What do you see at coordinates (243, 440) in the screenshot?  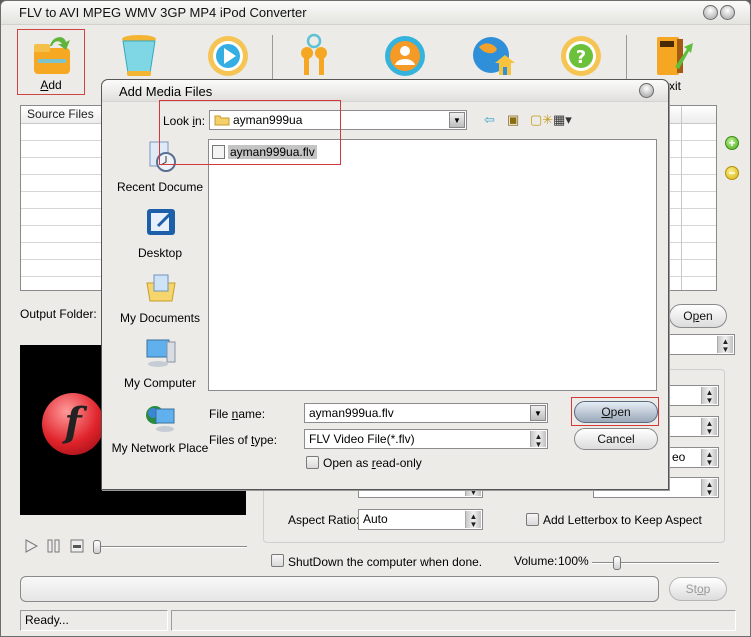 I see `file-type-label: Files of type:` at bounding box center [243, 440].